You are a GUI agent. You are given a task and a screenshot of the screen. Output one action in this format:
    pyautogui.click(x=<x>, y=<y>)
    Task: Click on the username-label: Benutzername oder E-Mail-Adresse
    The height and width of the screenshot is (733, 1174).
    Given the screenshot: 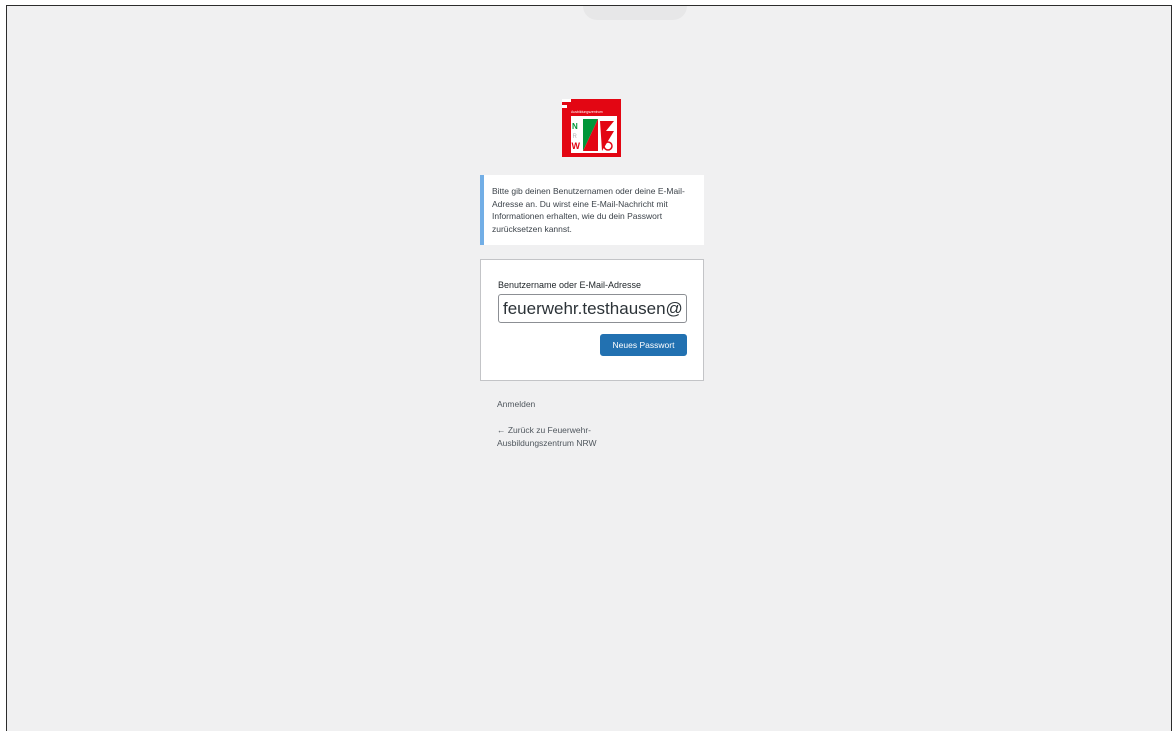 What is the action you would take?
    pyautogui.click(x=570, y=285)
    